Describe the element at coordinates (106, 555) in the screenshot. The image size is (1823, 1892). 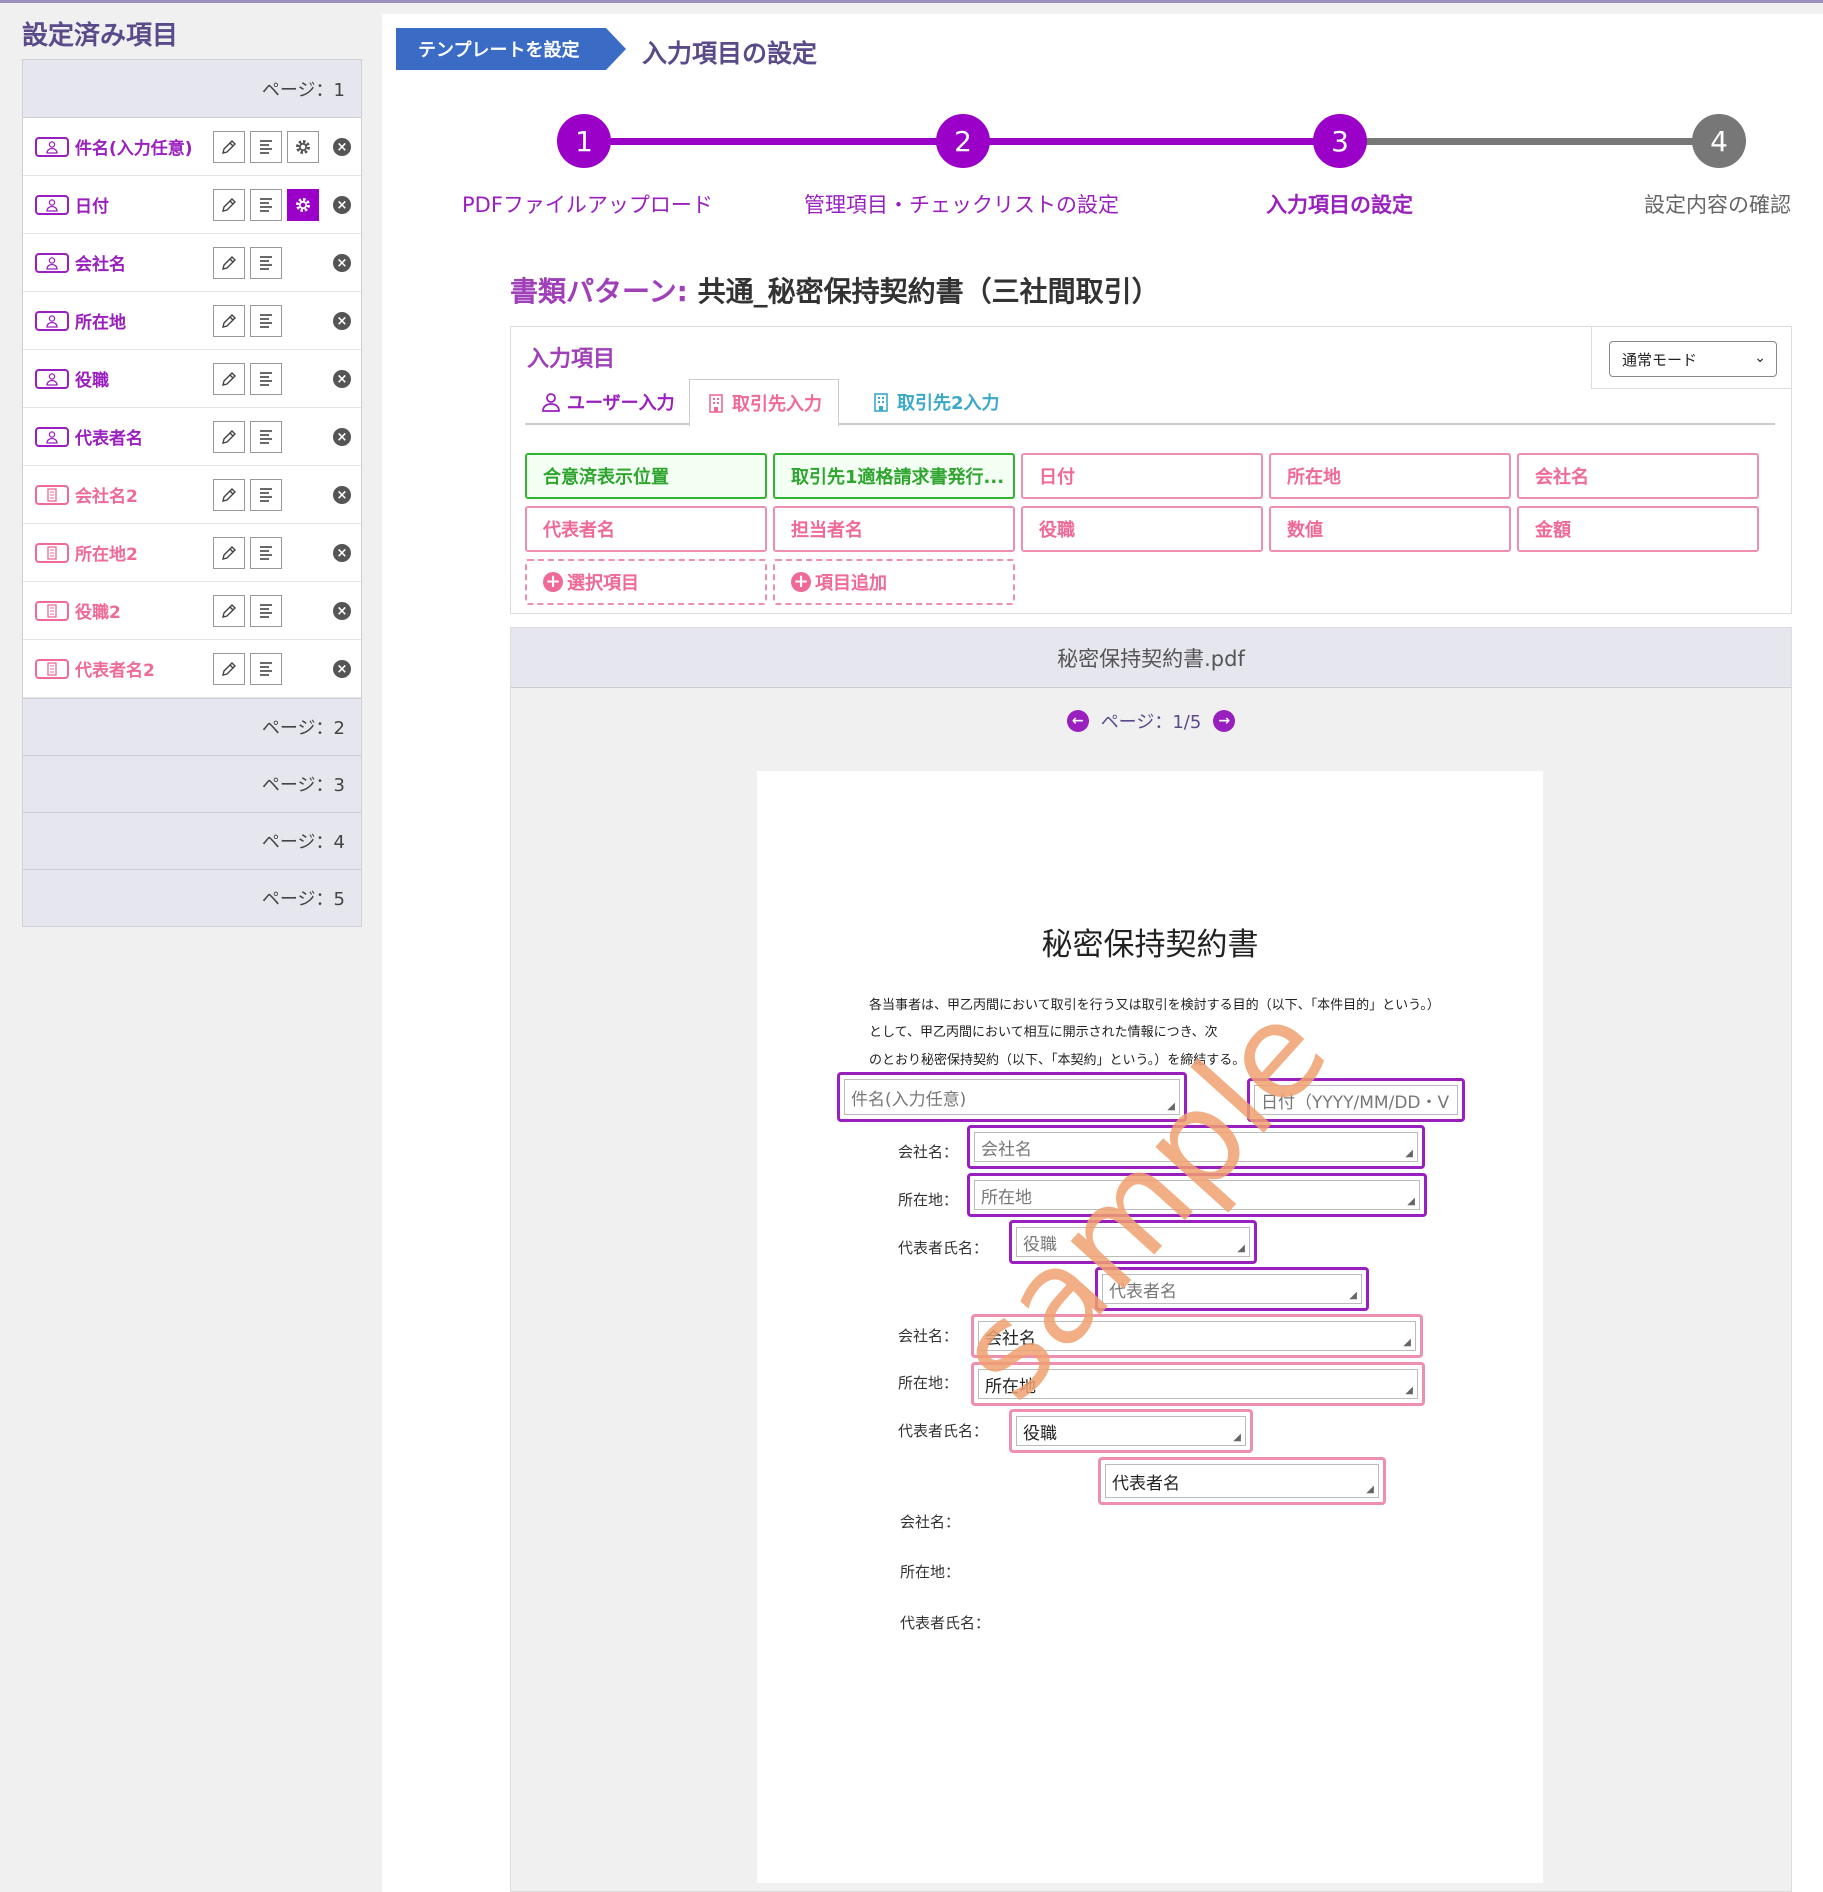
I see `sidebar-item-label: 所在地2` at that location.